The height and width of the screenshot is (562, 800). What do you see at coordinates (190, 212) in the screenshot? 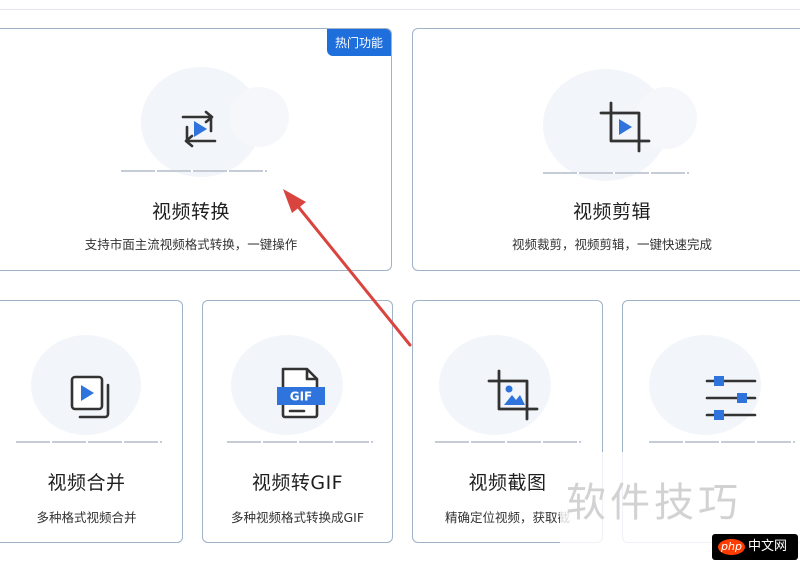
I see `card-title: 视频转换` at bounding box center [190, 212].